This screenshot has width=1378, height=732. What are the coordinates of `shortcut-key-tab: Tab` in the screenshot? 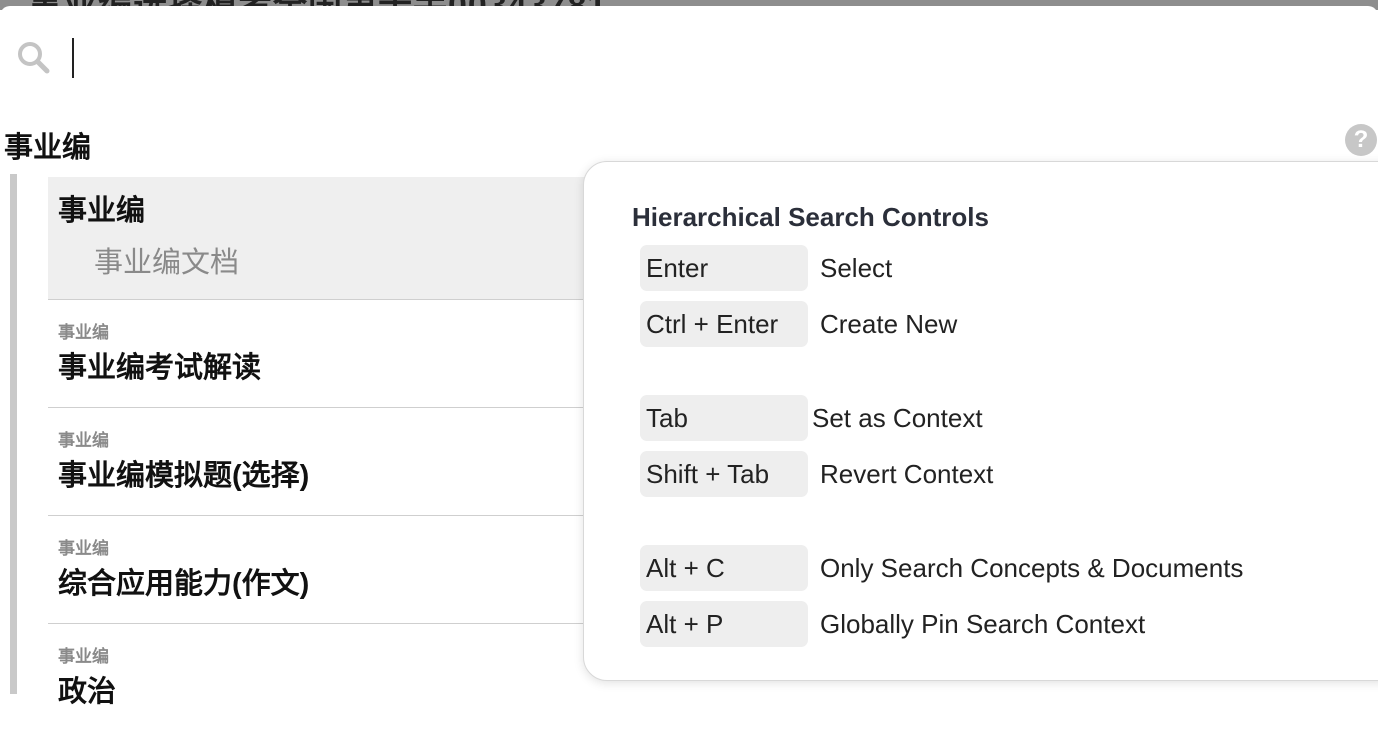 It's located at (724, 418).